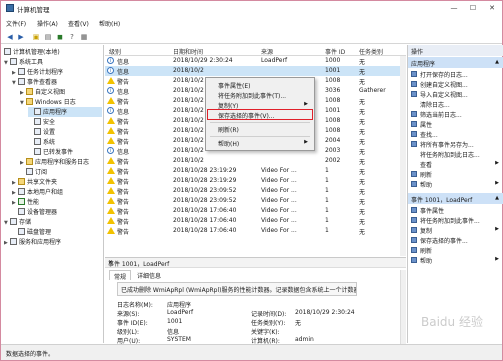  I want to click on back-icon: ◀, so click(10, 37).